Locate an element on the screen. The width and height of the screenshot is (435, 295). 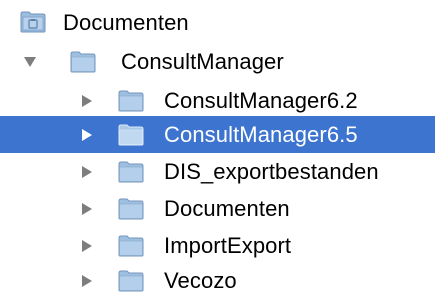
tree-item-vecozo: Vecozo is located at coordinates (217, 278).